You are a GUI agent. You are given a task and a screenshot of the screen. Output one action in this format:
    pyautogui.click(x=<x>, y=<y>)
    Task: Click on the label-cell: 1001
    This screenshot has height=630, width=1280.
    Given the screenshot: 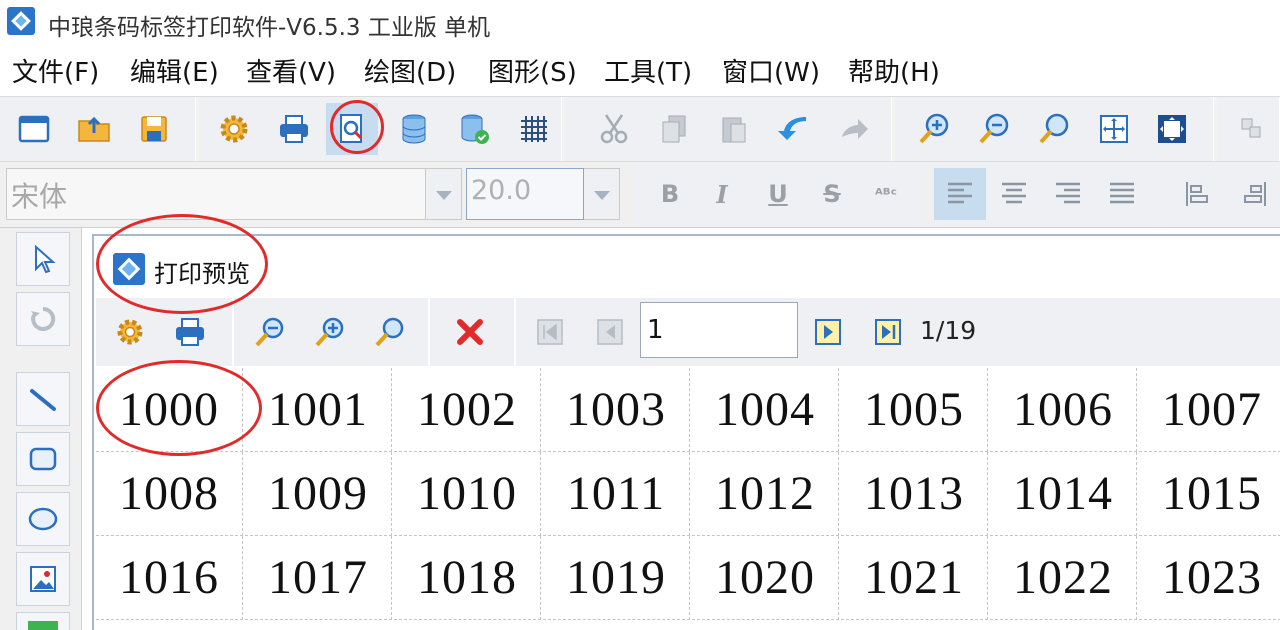 What is the action you would take?
    pyautogui.click(x=318, y=410)
    